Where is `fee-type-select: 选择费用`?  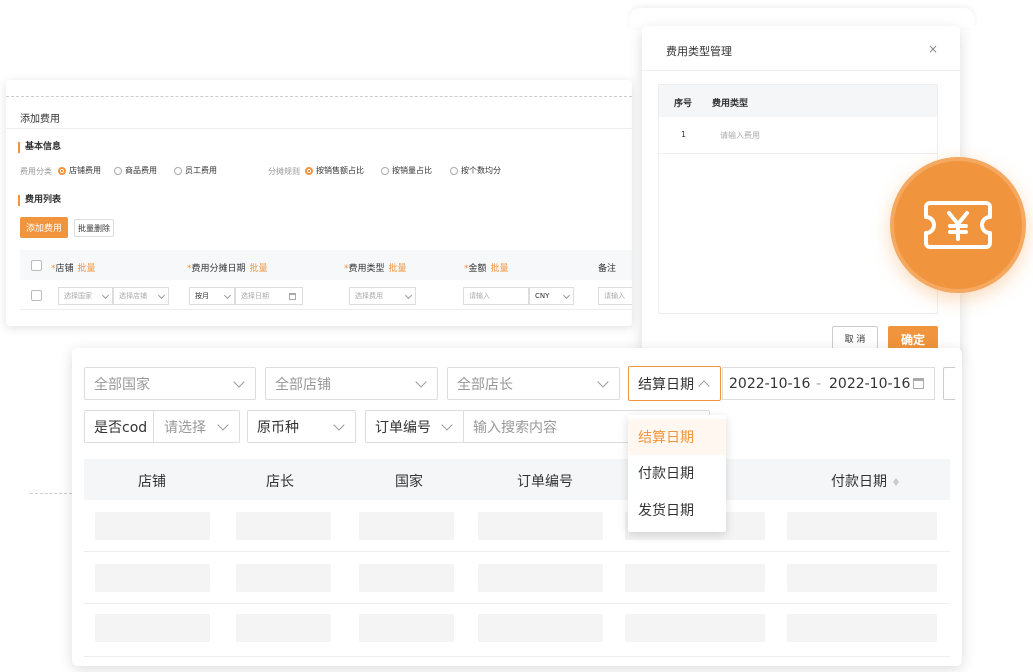
fee-type-select: 选择费用 is located at coordinates (382, 296).